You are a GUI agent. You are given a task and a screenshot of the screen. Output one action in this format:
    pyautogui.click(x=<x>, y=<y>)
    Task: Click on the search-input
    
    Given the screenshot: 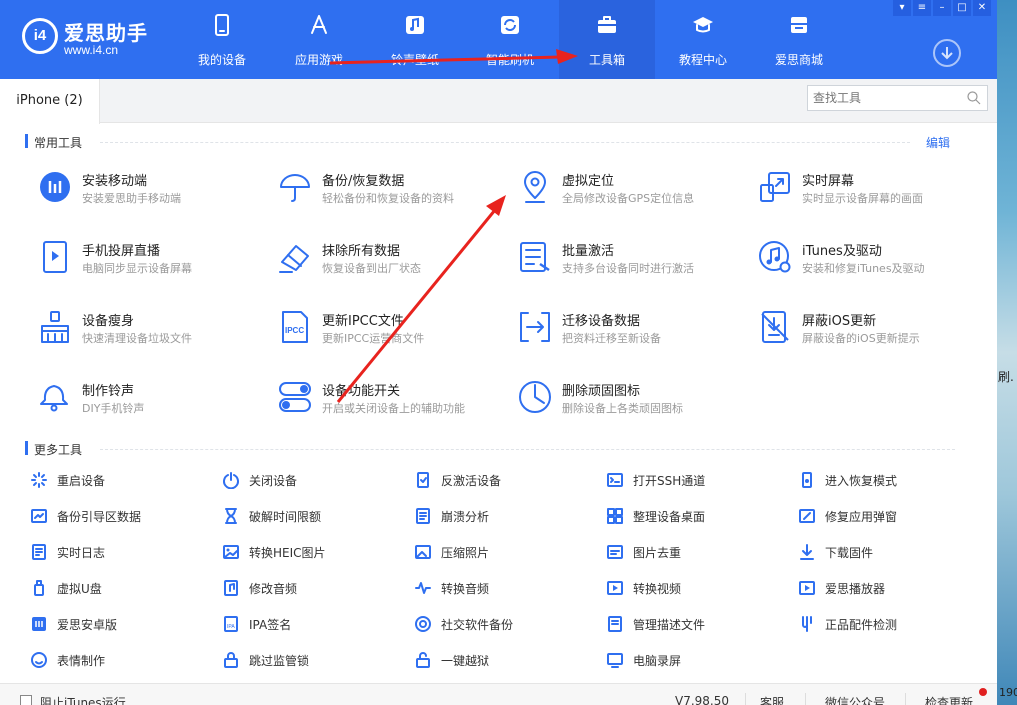 What is the action you would take?
    pyautogui.click(x=888, y=98)
    